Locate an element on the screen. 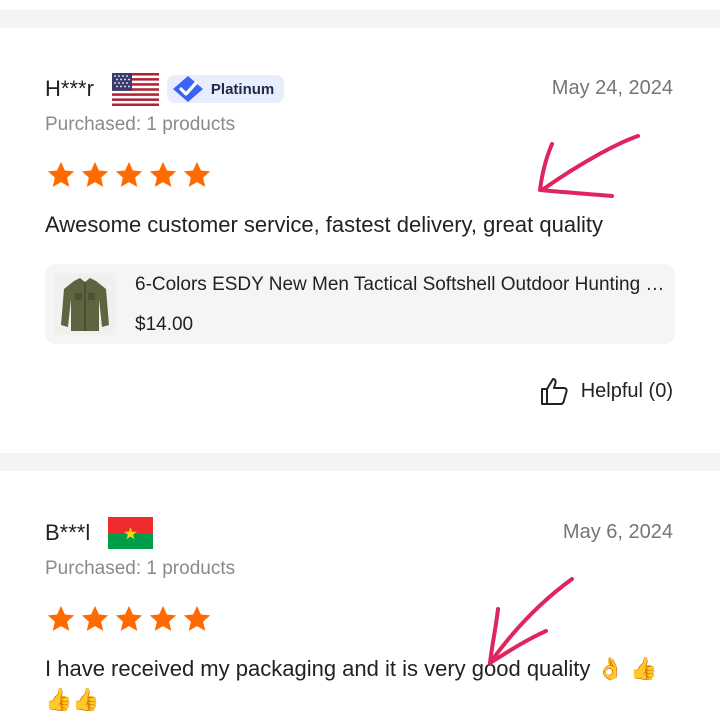 This screenshot has height=725, width=720. review-date: May 24, 2024 is located at coordinates (612, 88).